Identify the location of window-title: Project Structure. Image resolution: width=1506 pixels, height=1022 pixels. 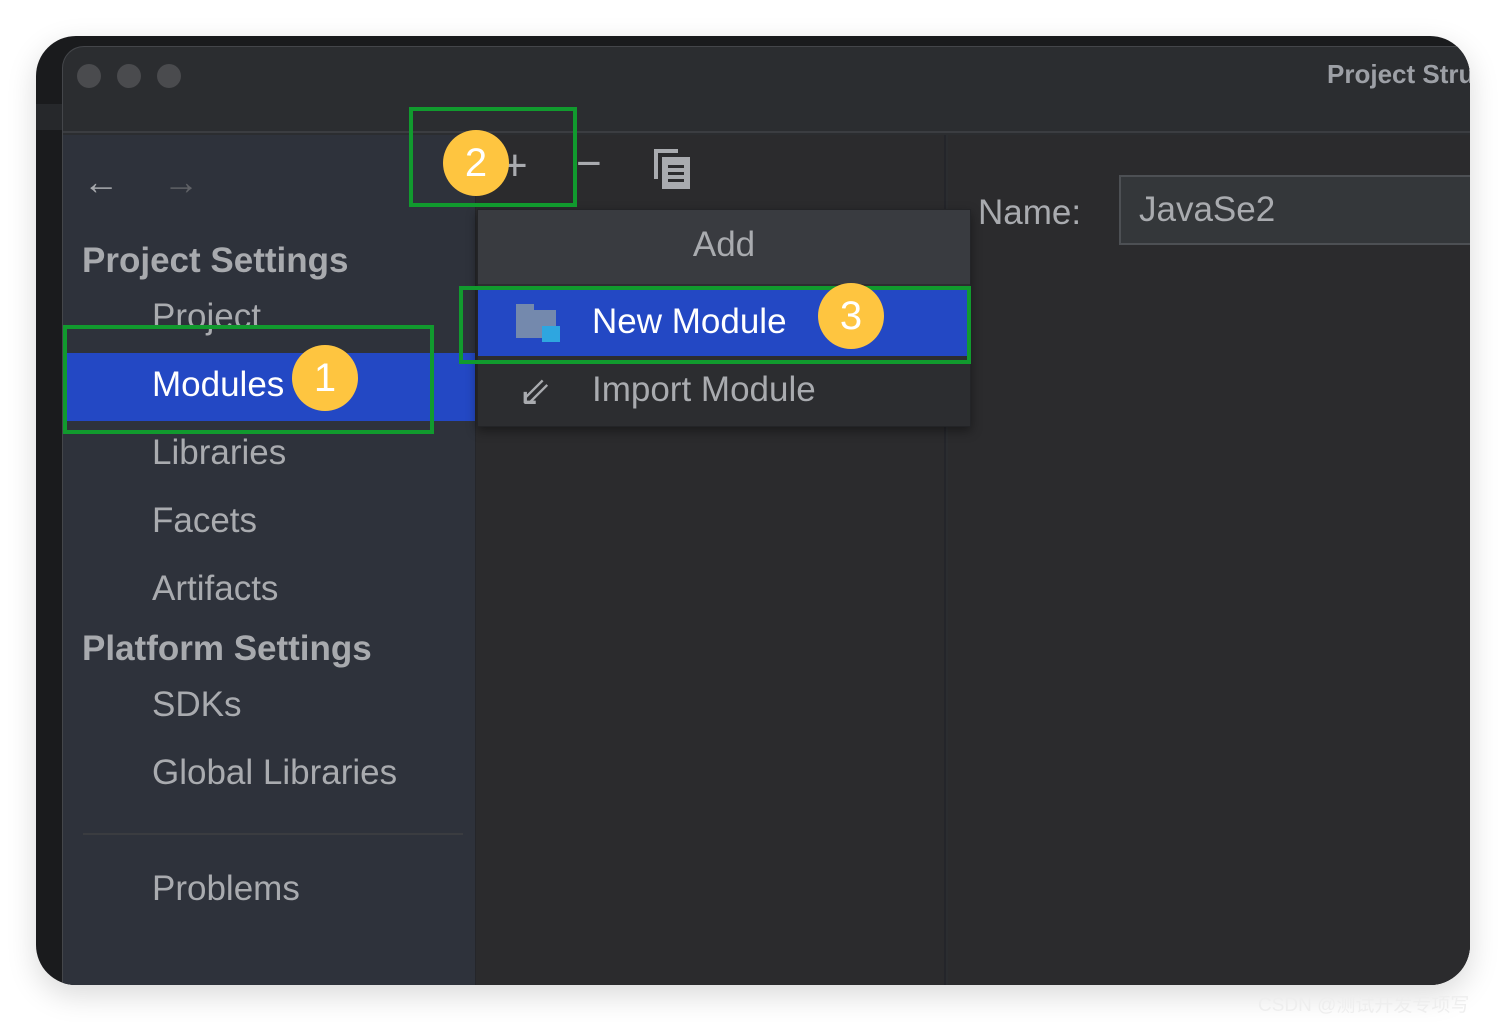
(1398, 74).